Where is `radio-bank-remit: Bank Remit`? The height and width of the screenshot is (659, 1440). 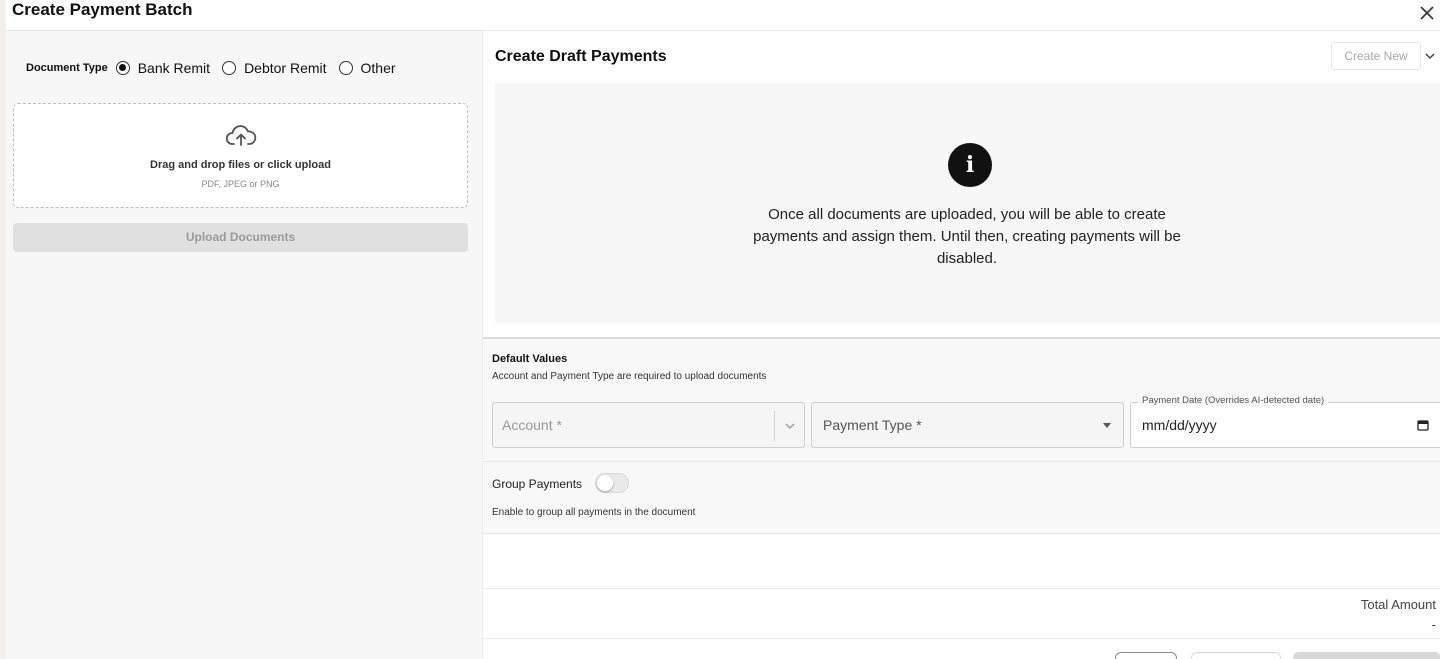 radio-bank-remit: Bank Remit is located at coordinates (163, 68).